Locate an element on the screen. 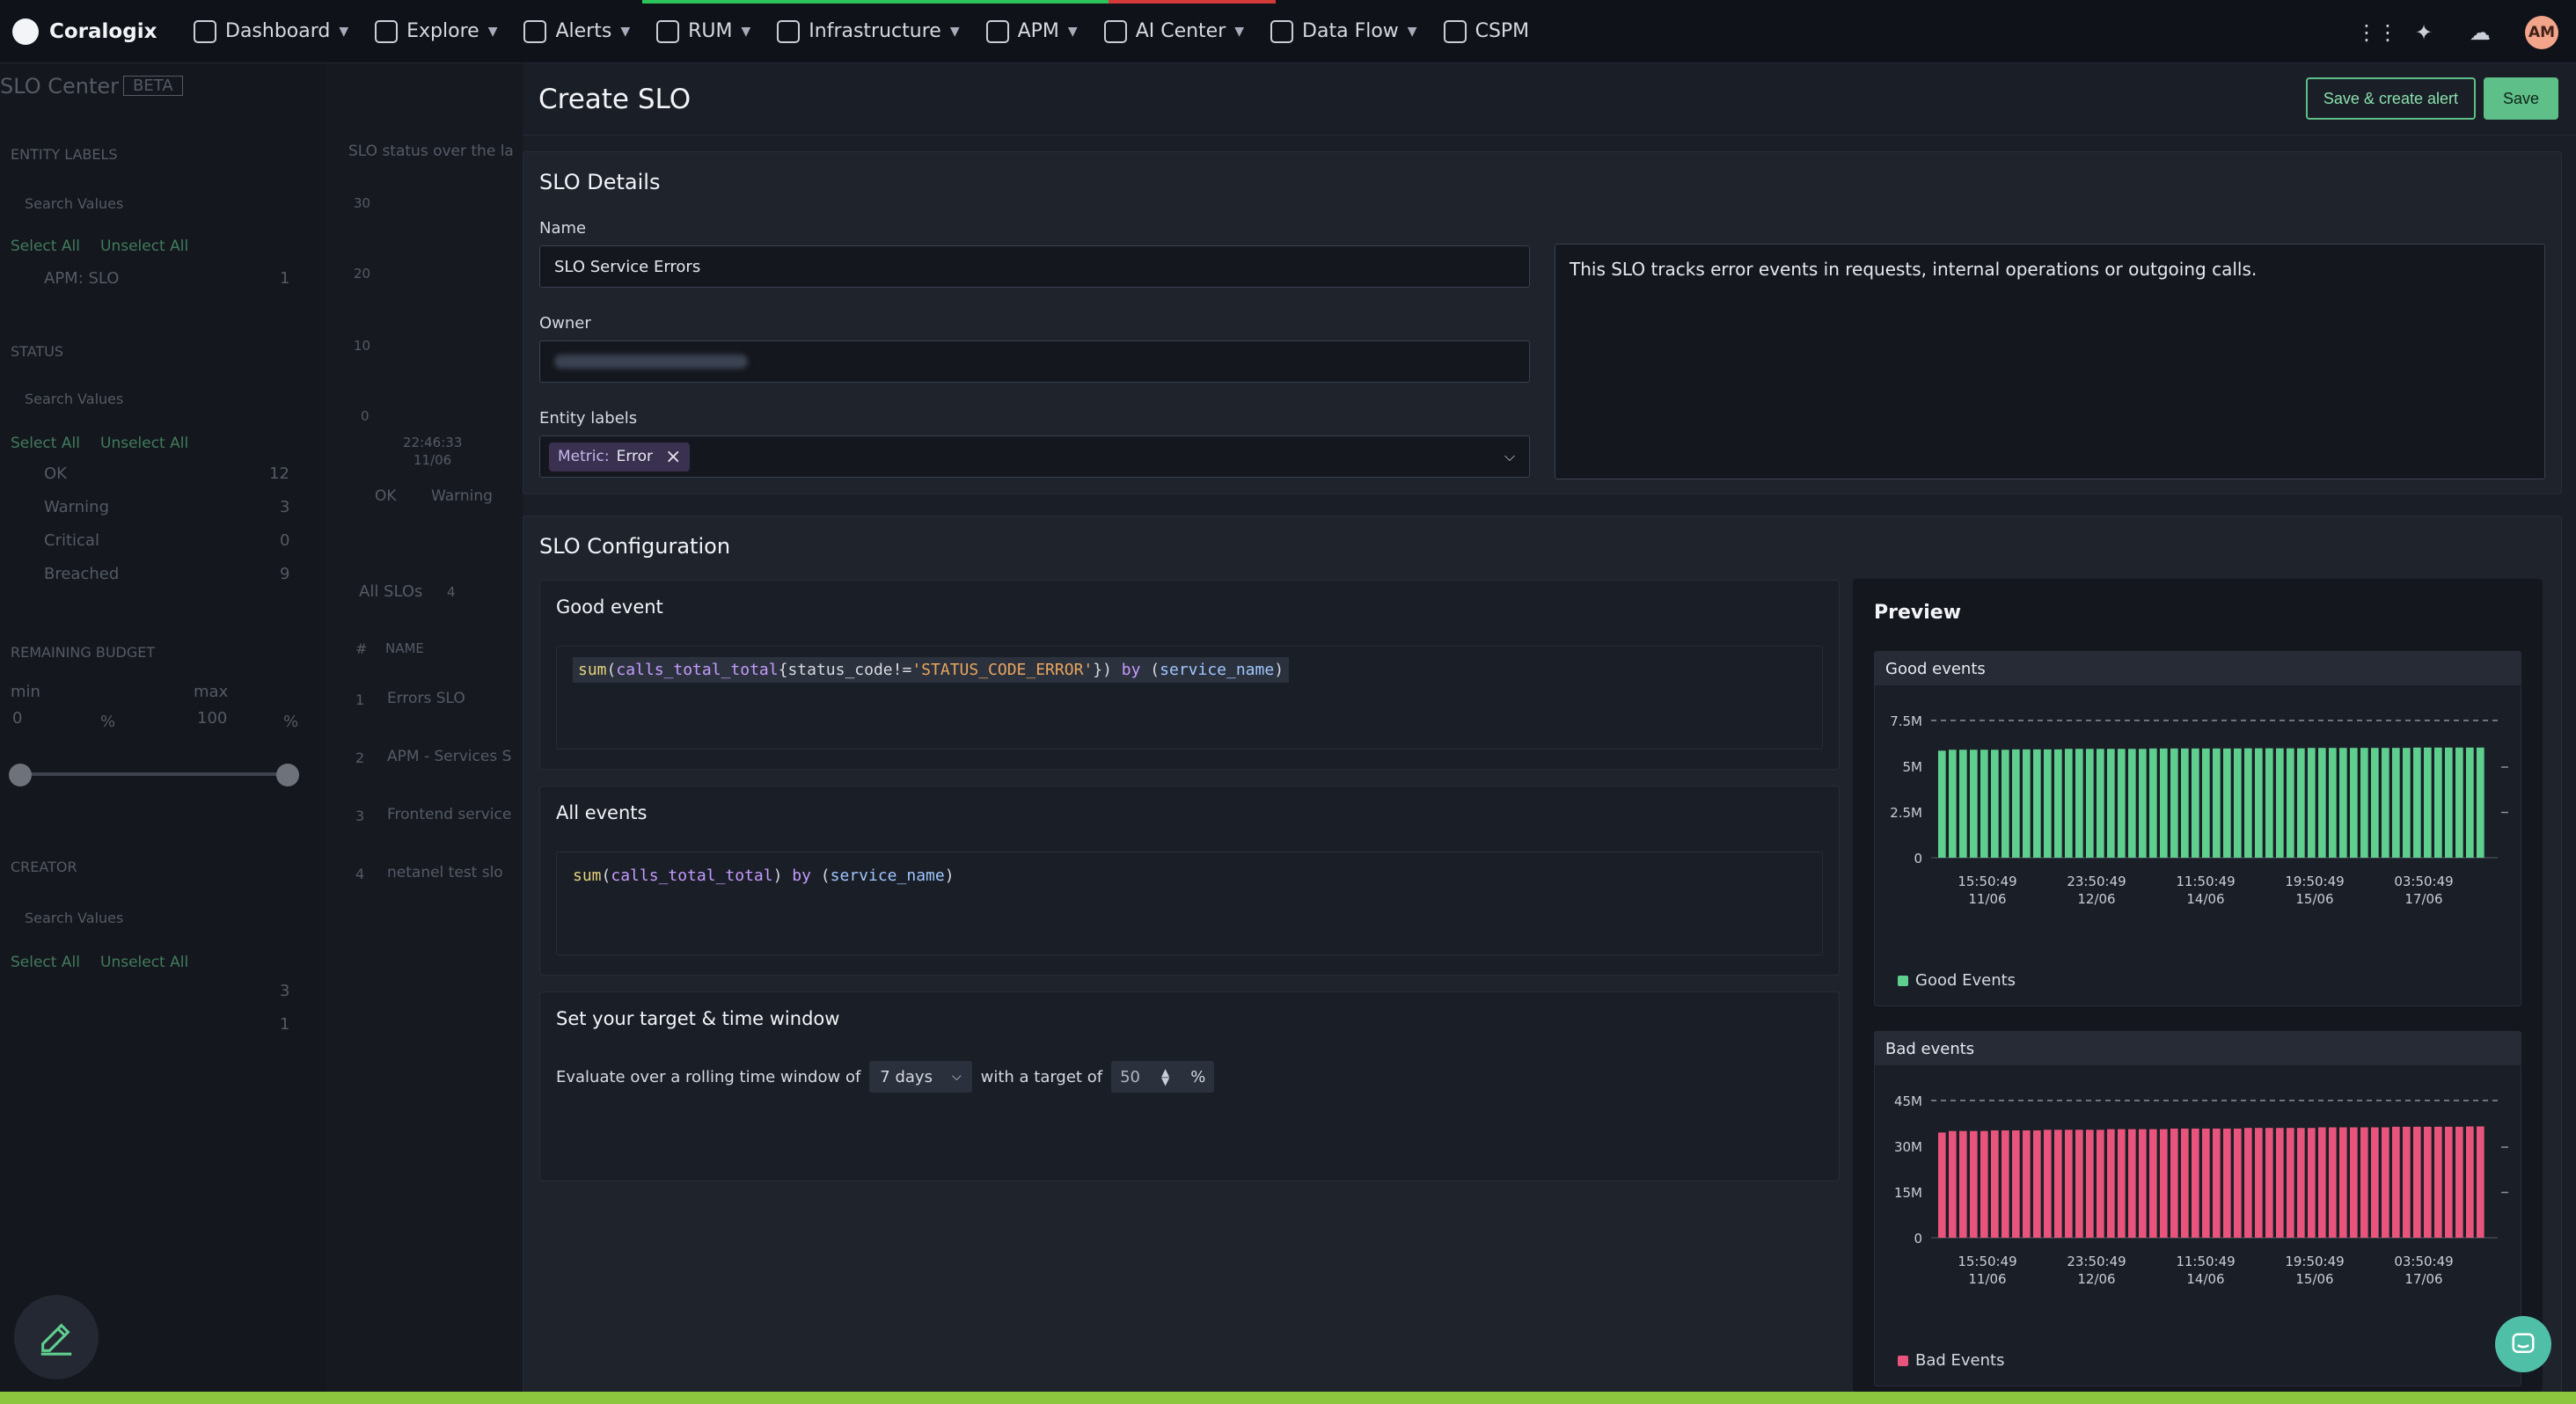 The height and width of the screenshot is (1404, 2576). sparkle-icon: ✦ is located at coordinates (2423, 32).